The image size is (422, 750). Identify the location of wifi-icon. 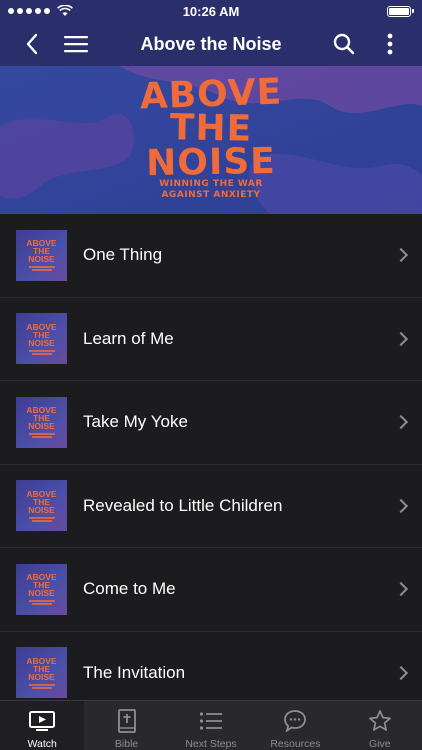
(65, 10).